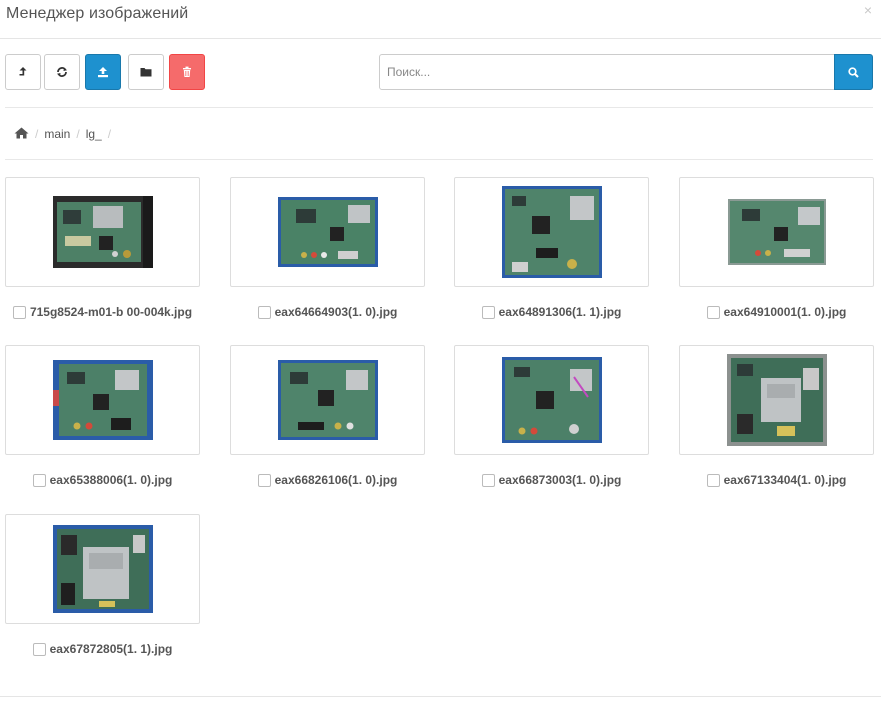 The width and height of the screenshot is (881, 719). Describe the element at coordinates (336, 480) in the screenshot. I see `image-filename: eax66826106(1. 0).jpg` at that location.